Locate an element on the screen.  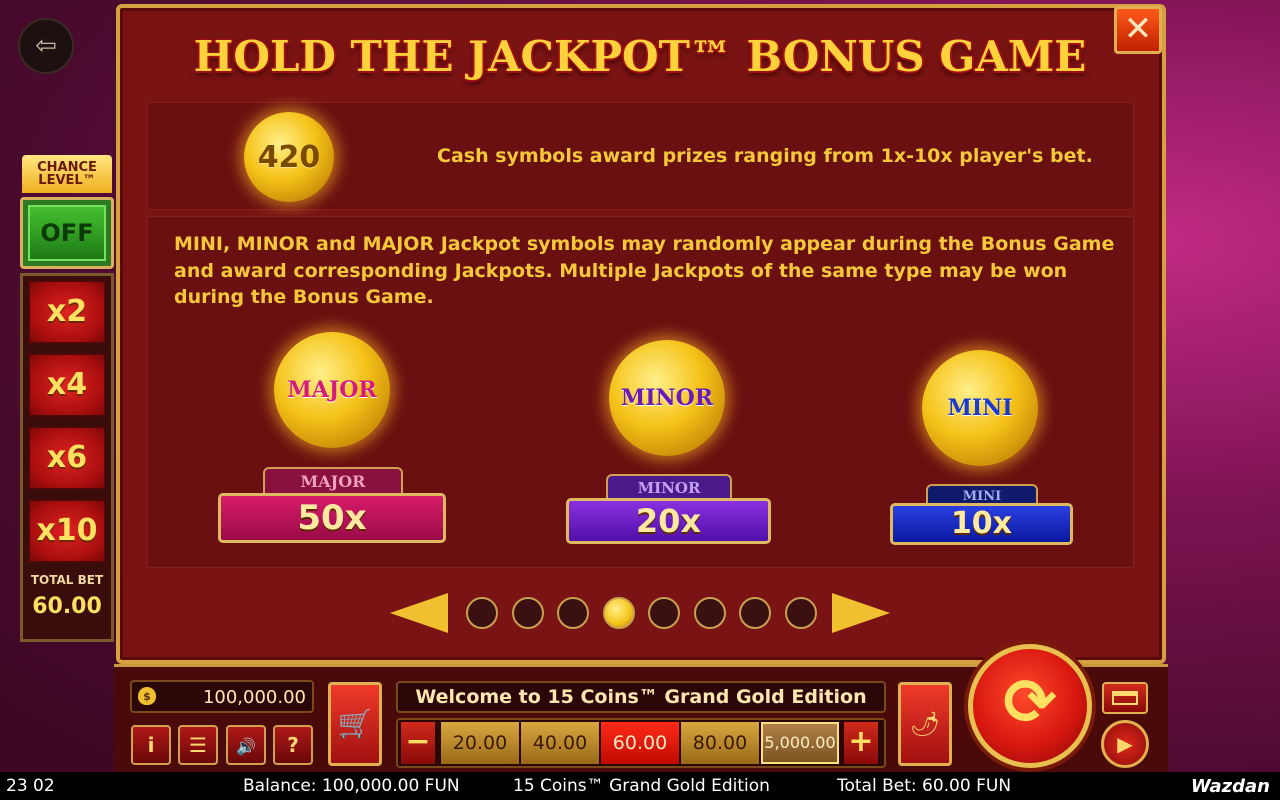
chance-level-label: CHANCE LEVEL™ is located at coordinates (67, 174).